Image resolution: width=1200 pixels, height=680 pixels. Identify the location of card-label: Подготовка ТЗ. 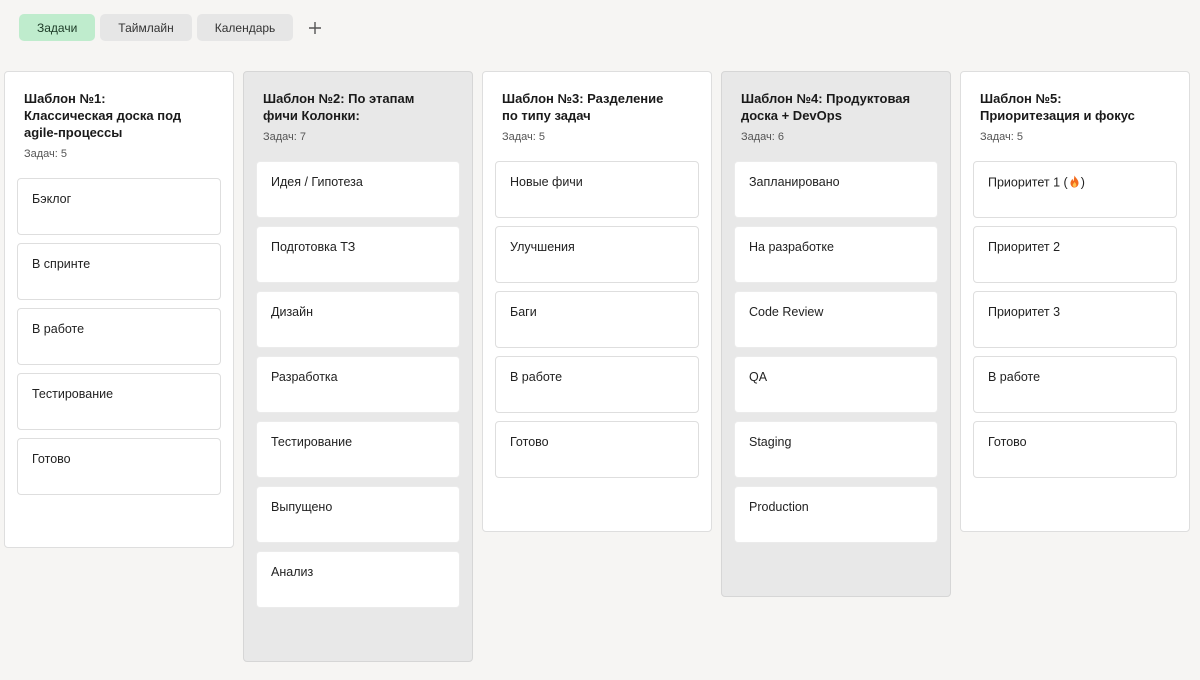
(313, 247).